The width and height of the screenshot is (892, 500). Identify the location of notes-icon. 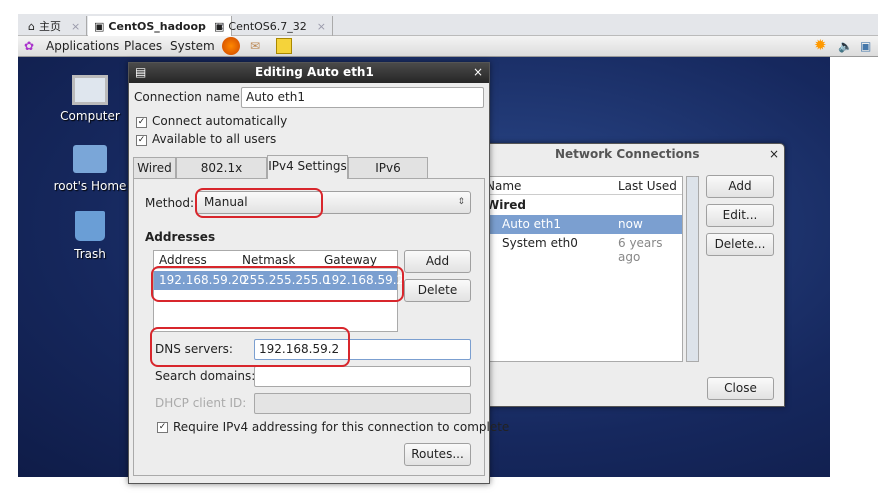
(284, 46).